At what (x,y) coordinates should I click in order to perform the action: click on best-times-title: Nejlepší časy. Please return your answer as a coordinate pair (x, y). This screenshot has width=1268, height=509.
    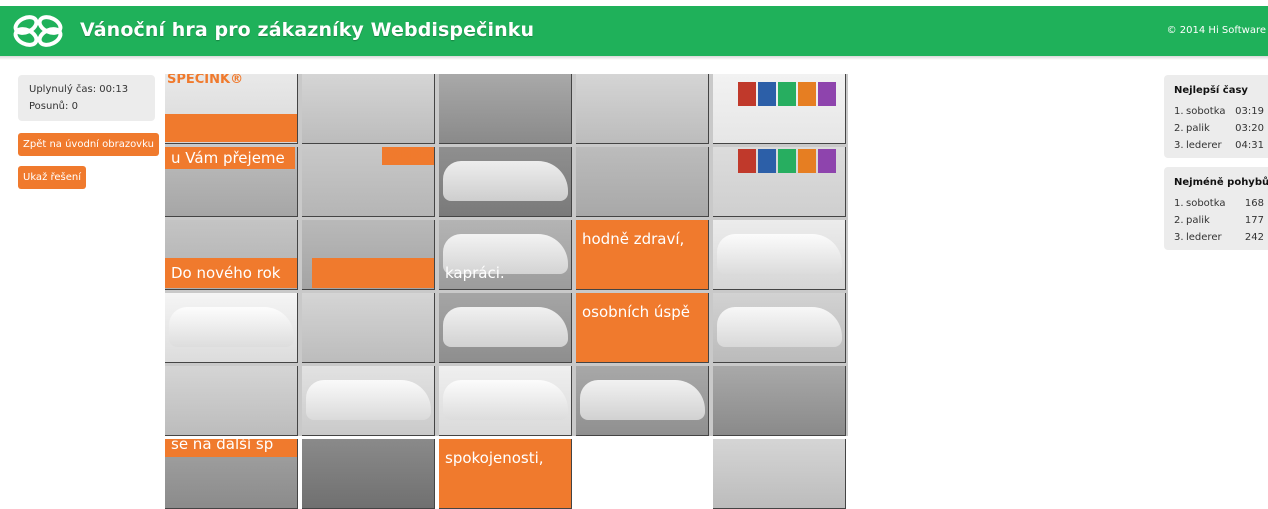
    Looking at the image, I should click on (1211, 90).